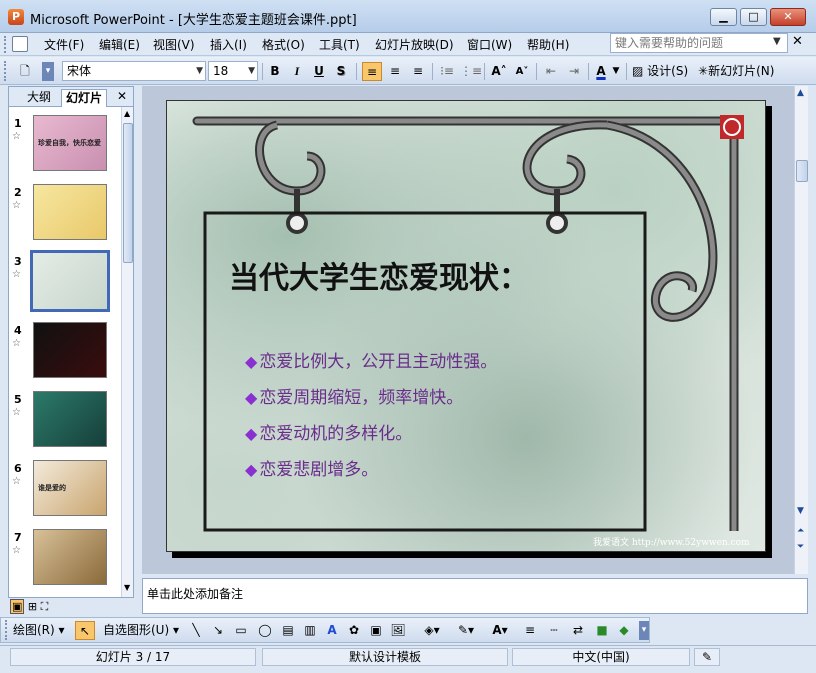 The height and width of the screenshot is (673, 816). I want to click on menu-tools: 工具(T), so click(339, 44).